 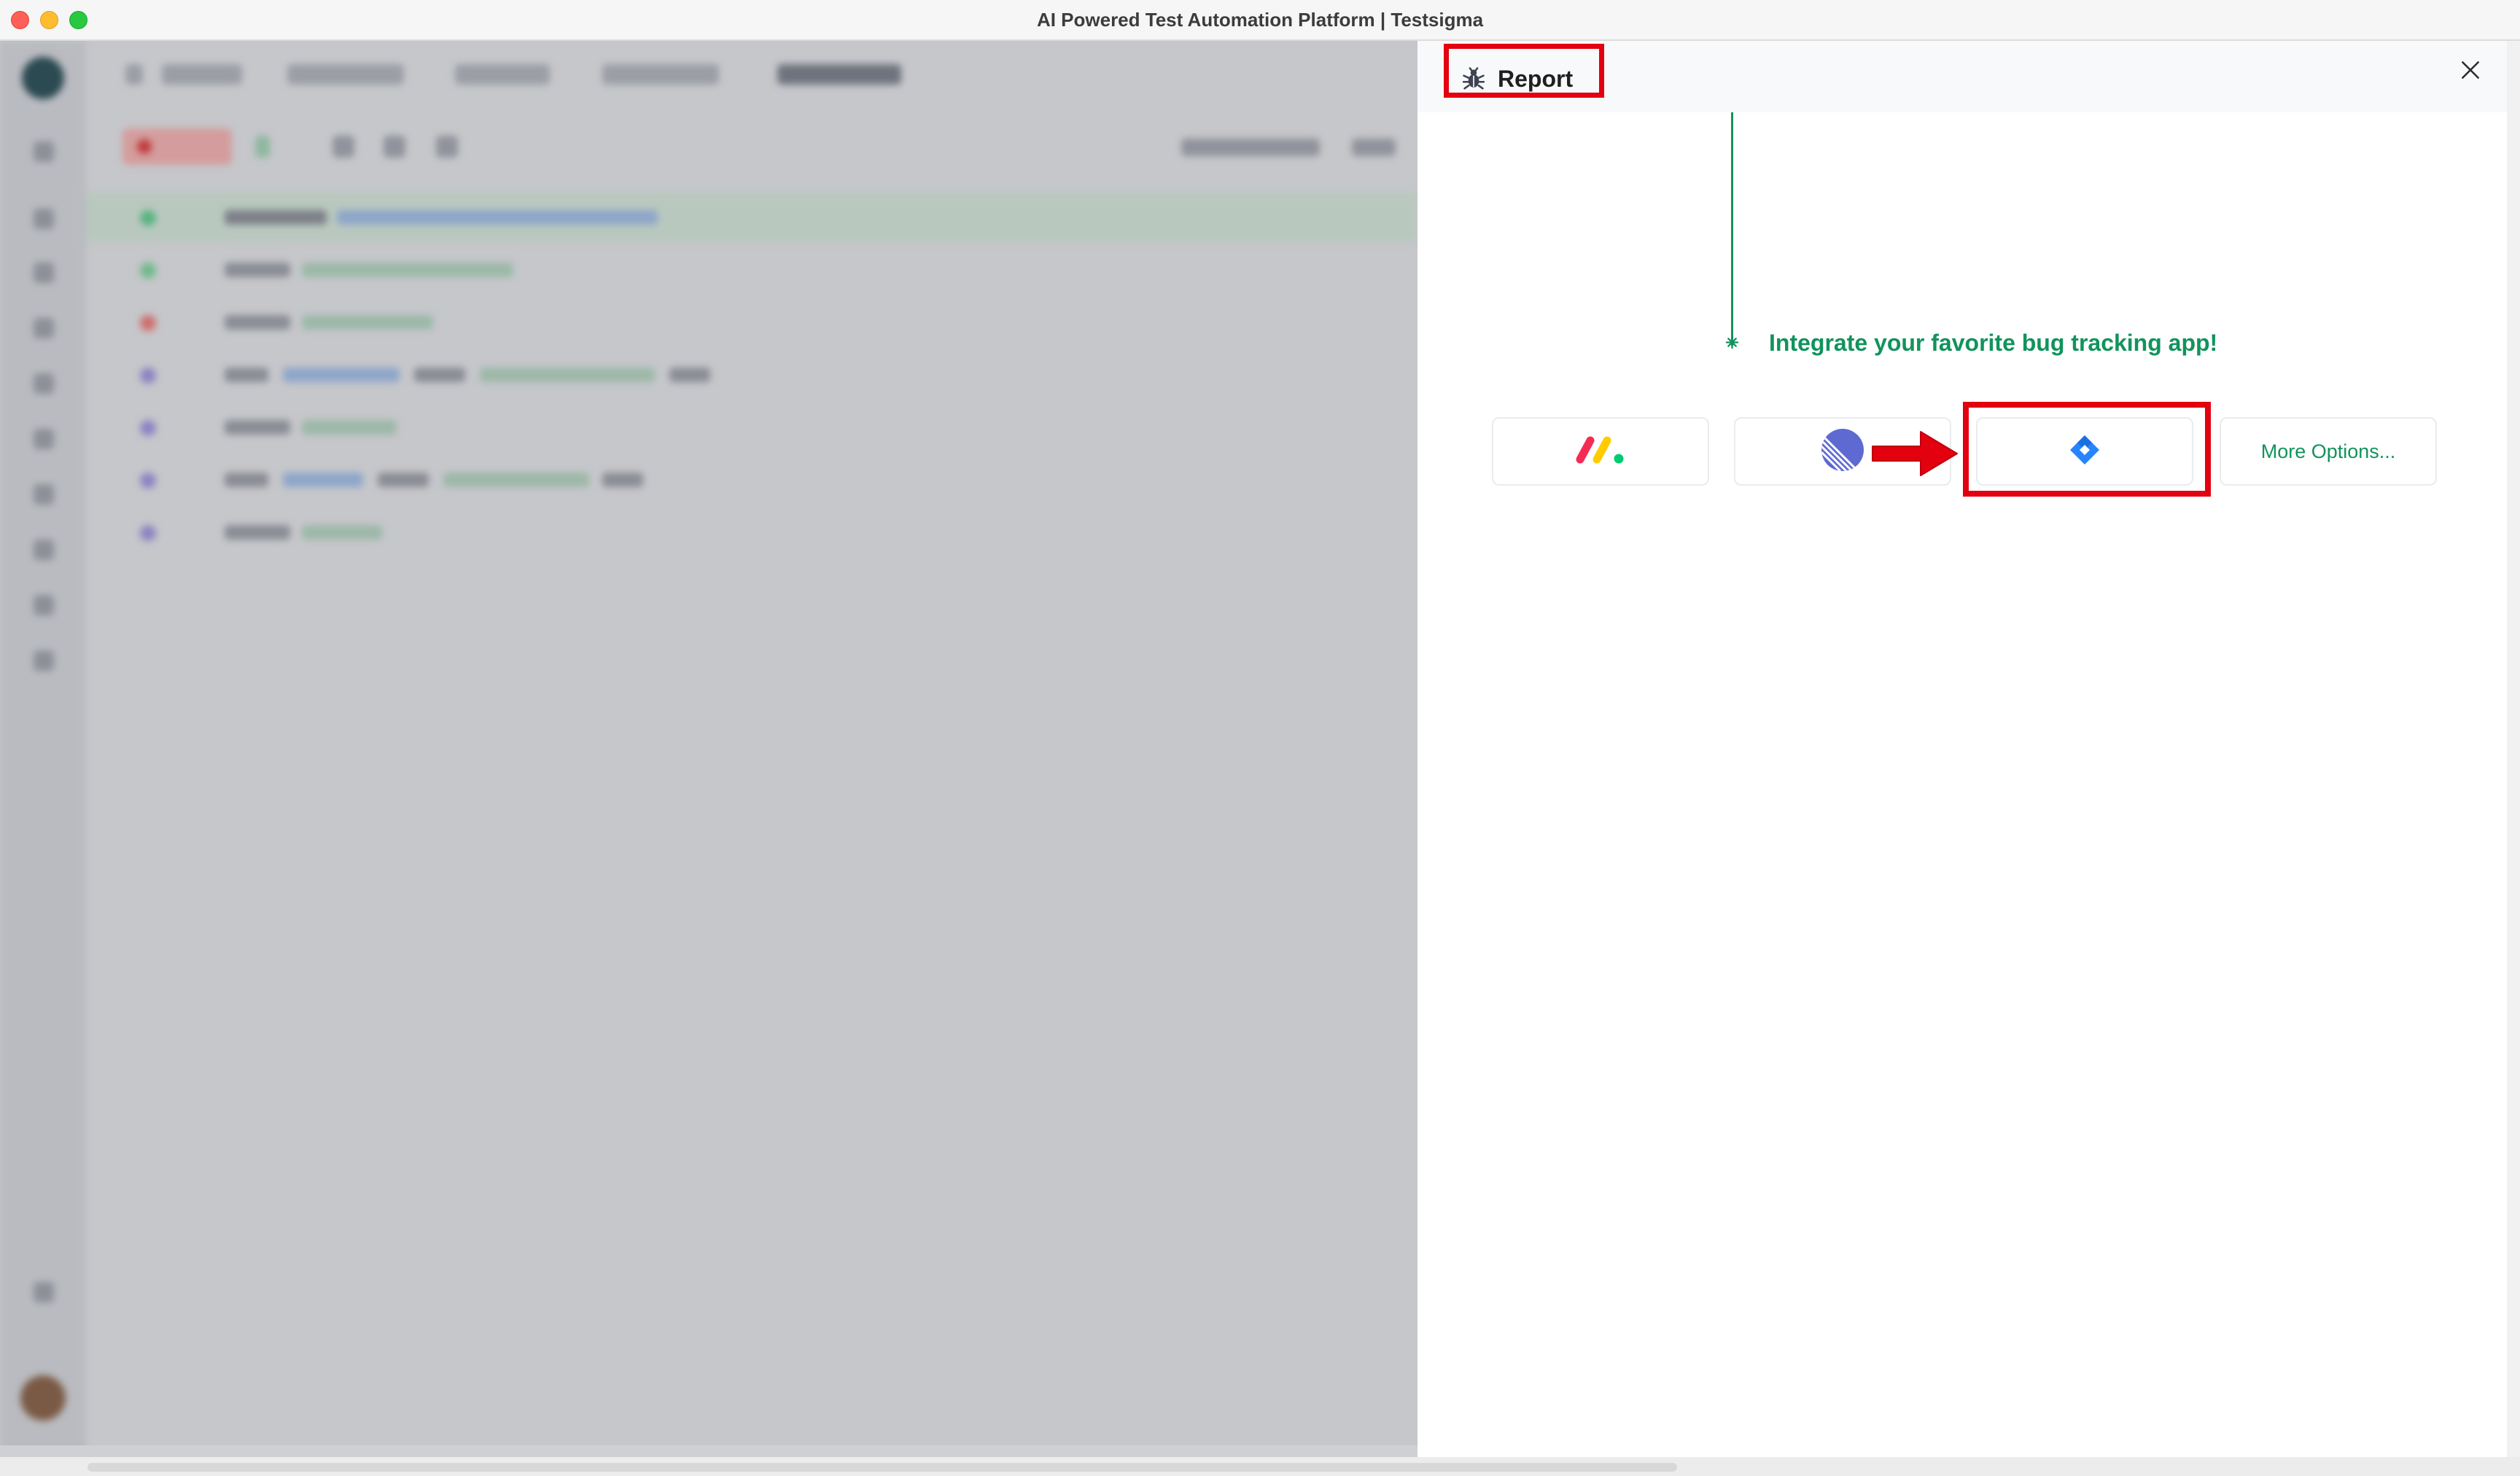 I want to click on monday-integration-button, so click(x=1600, y=451).